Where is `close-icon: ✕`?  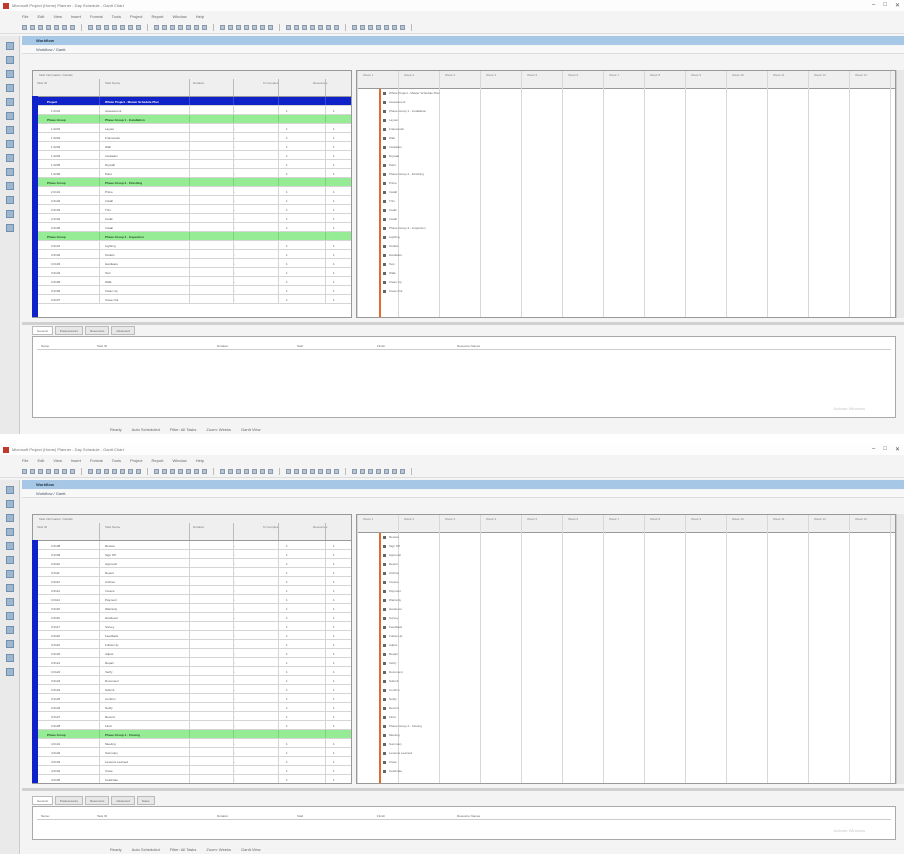 close-icon: ✕ is located at coordinates (897, 449).